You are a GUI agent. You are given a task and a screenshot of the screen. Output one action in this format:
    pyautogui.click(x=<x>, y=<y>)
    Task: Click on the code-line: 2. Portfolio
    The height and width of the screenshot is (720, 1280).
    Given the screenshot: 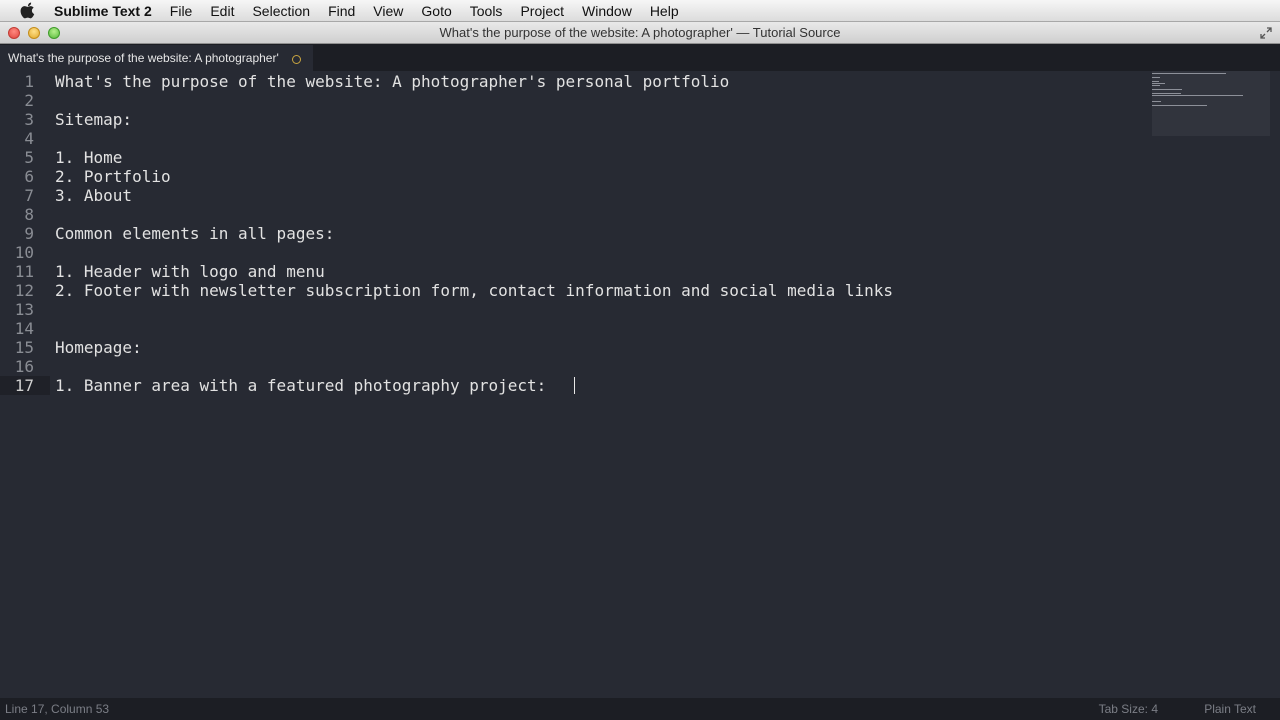 What is the action you would take?
    pyautogui.click(x=113, y=176)
    